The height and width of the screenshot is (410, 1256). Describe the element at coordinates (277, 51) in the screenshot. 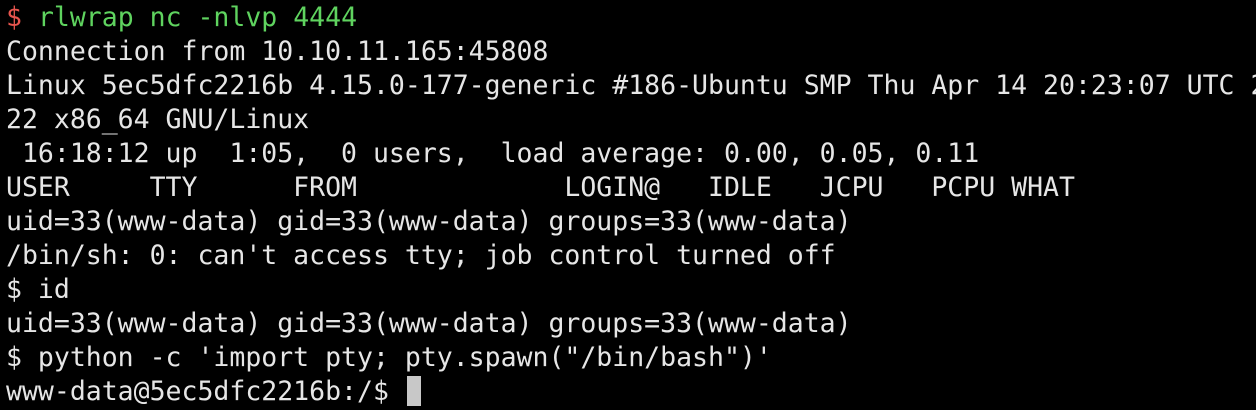

I see `output-line: Connection from 10.10.11.165:45808` at that location.